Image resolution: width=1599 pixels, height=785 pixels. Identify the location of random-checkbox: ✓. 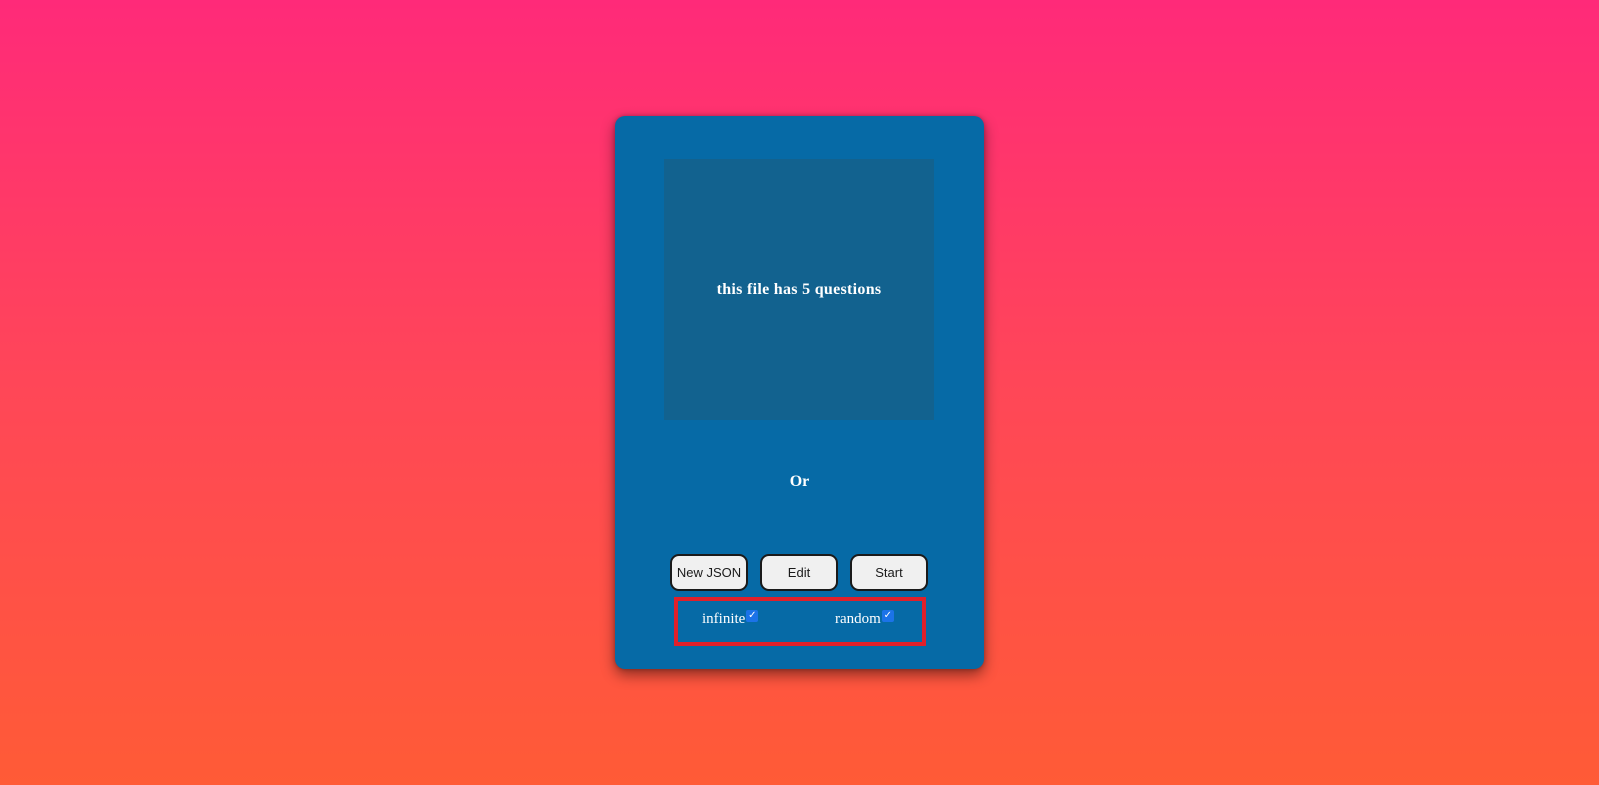
(887, 616).